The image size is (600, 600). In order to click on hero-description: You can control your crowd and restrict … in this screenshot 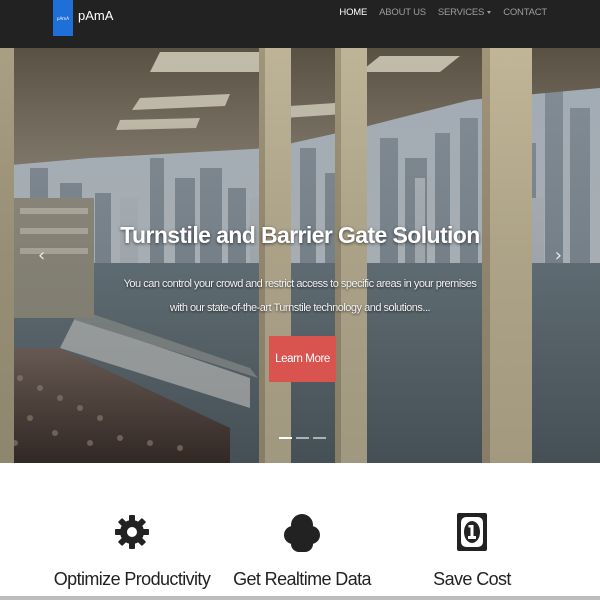, I will do `click(300, 296)`.